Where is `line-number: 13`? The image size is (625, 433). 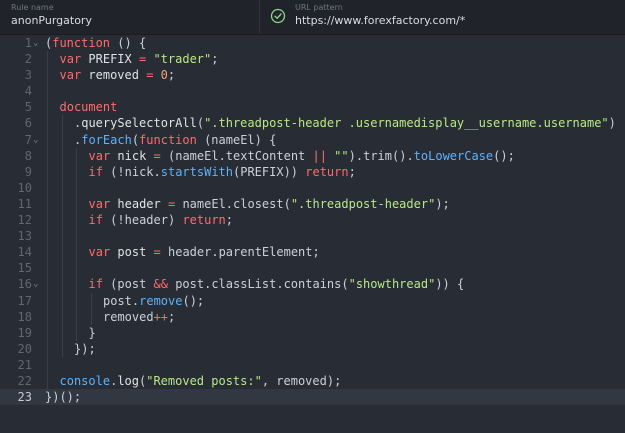
line-number: 13 is located at coordinates (24, 236).